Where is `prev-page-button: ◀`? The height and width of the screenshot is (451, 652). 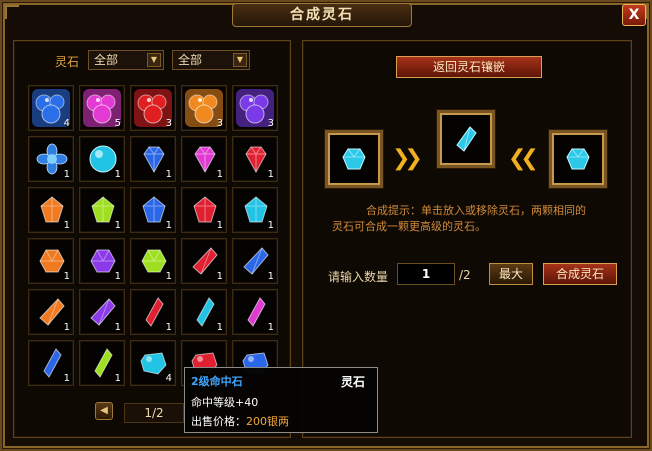 prev-page-button: ◀ is located at coordinates (104, 411).